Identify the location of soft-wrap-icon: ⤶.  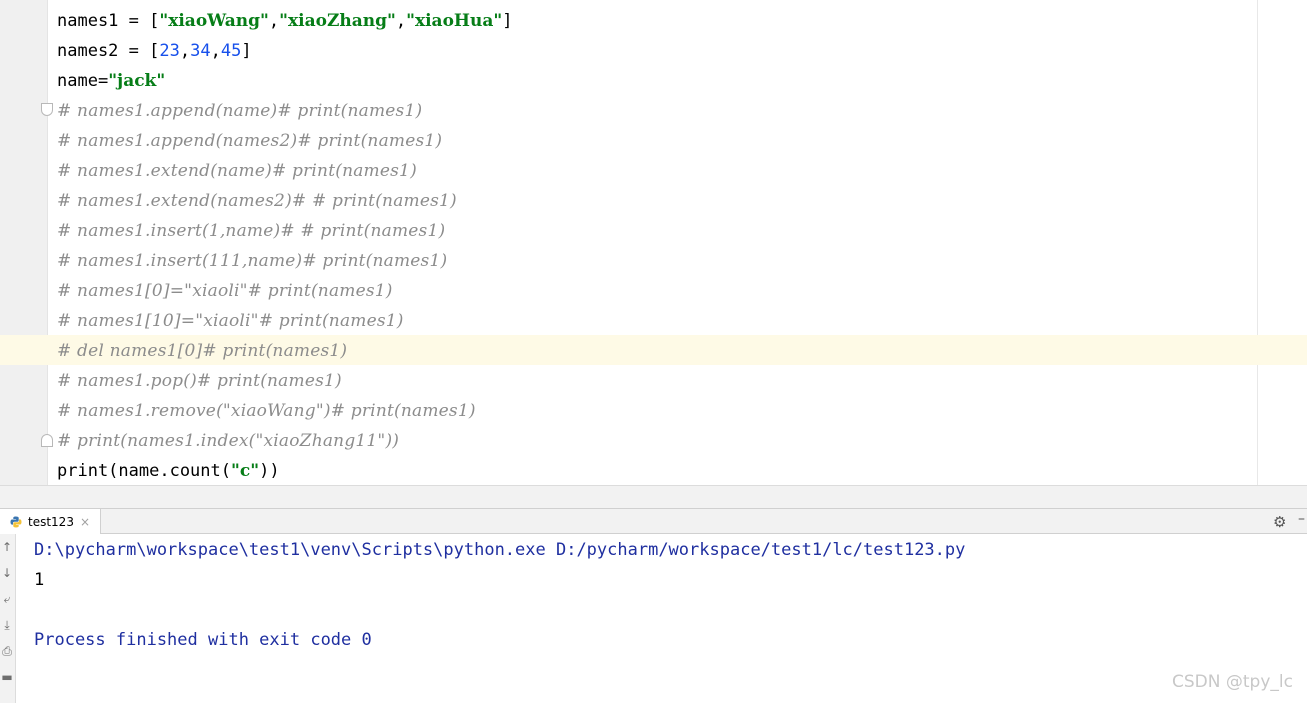
(7, 599).